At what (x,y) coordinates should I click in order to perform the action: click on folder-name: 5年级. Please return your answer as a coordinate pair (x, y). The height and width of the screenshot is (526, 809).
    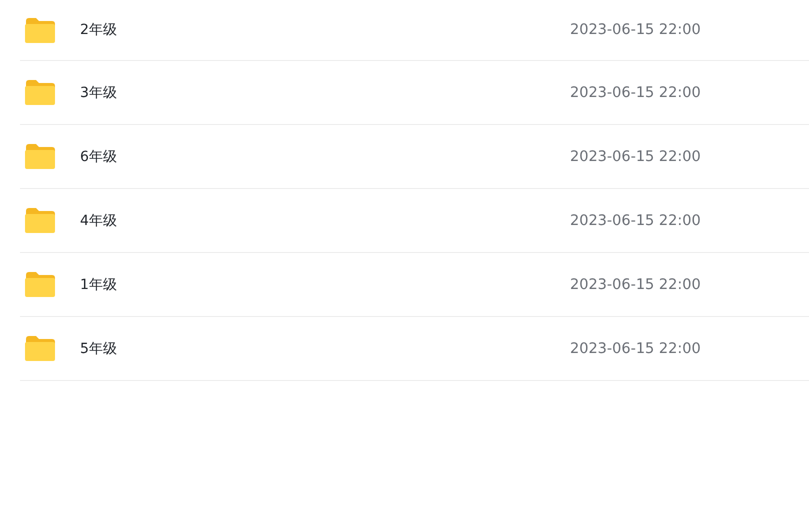
    Looking at the image, I should click on (320, 349).